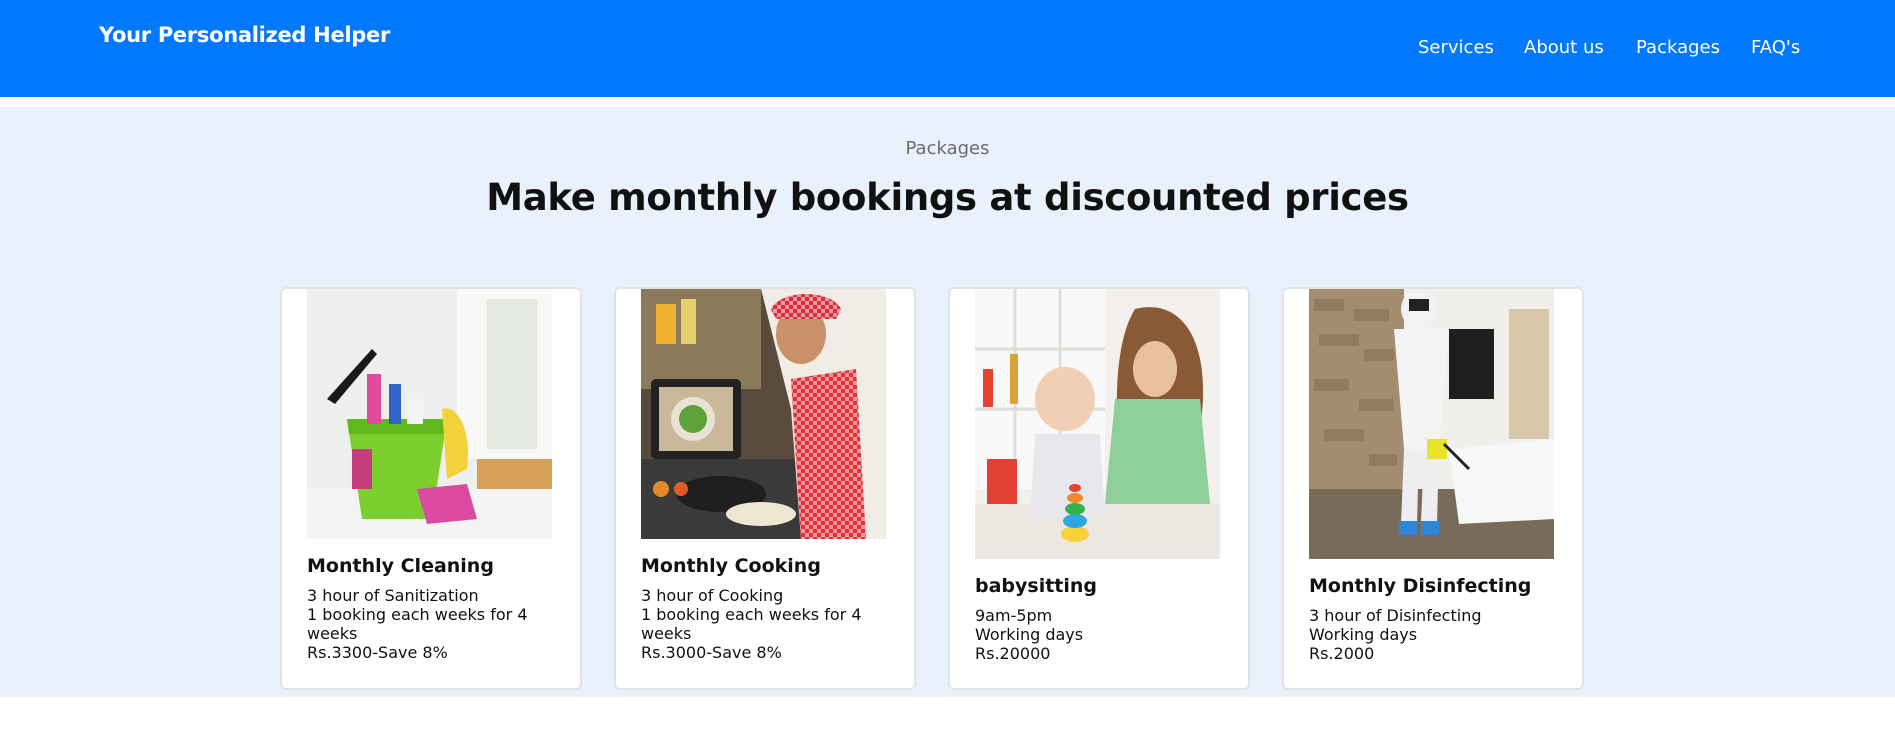  What do you see at coordinates (1564, 47) in the screenshot?
I see `nav-link-about-us: About us` at bounding box center [1564, 47].